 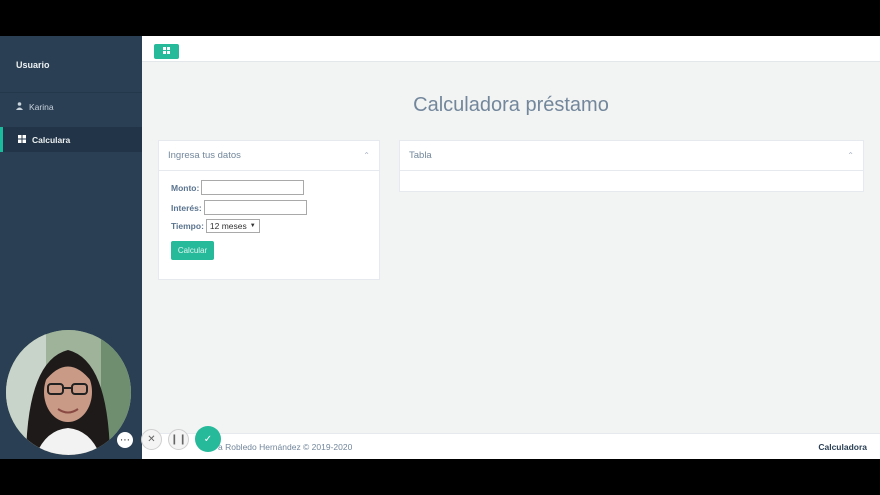 I want to click on sidebar-divider, so click(x=71, y=92).